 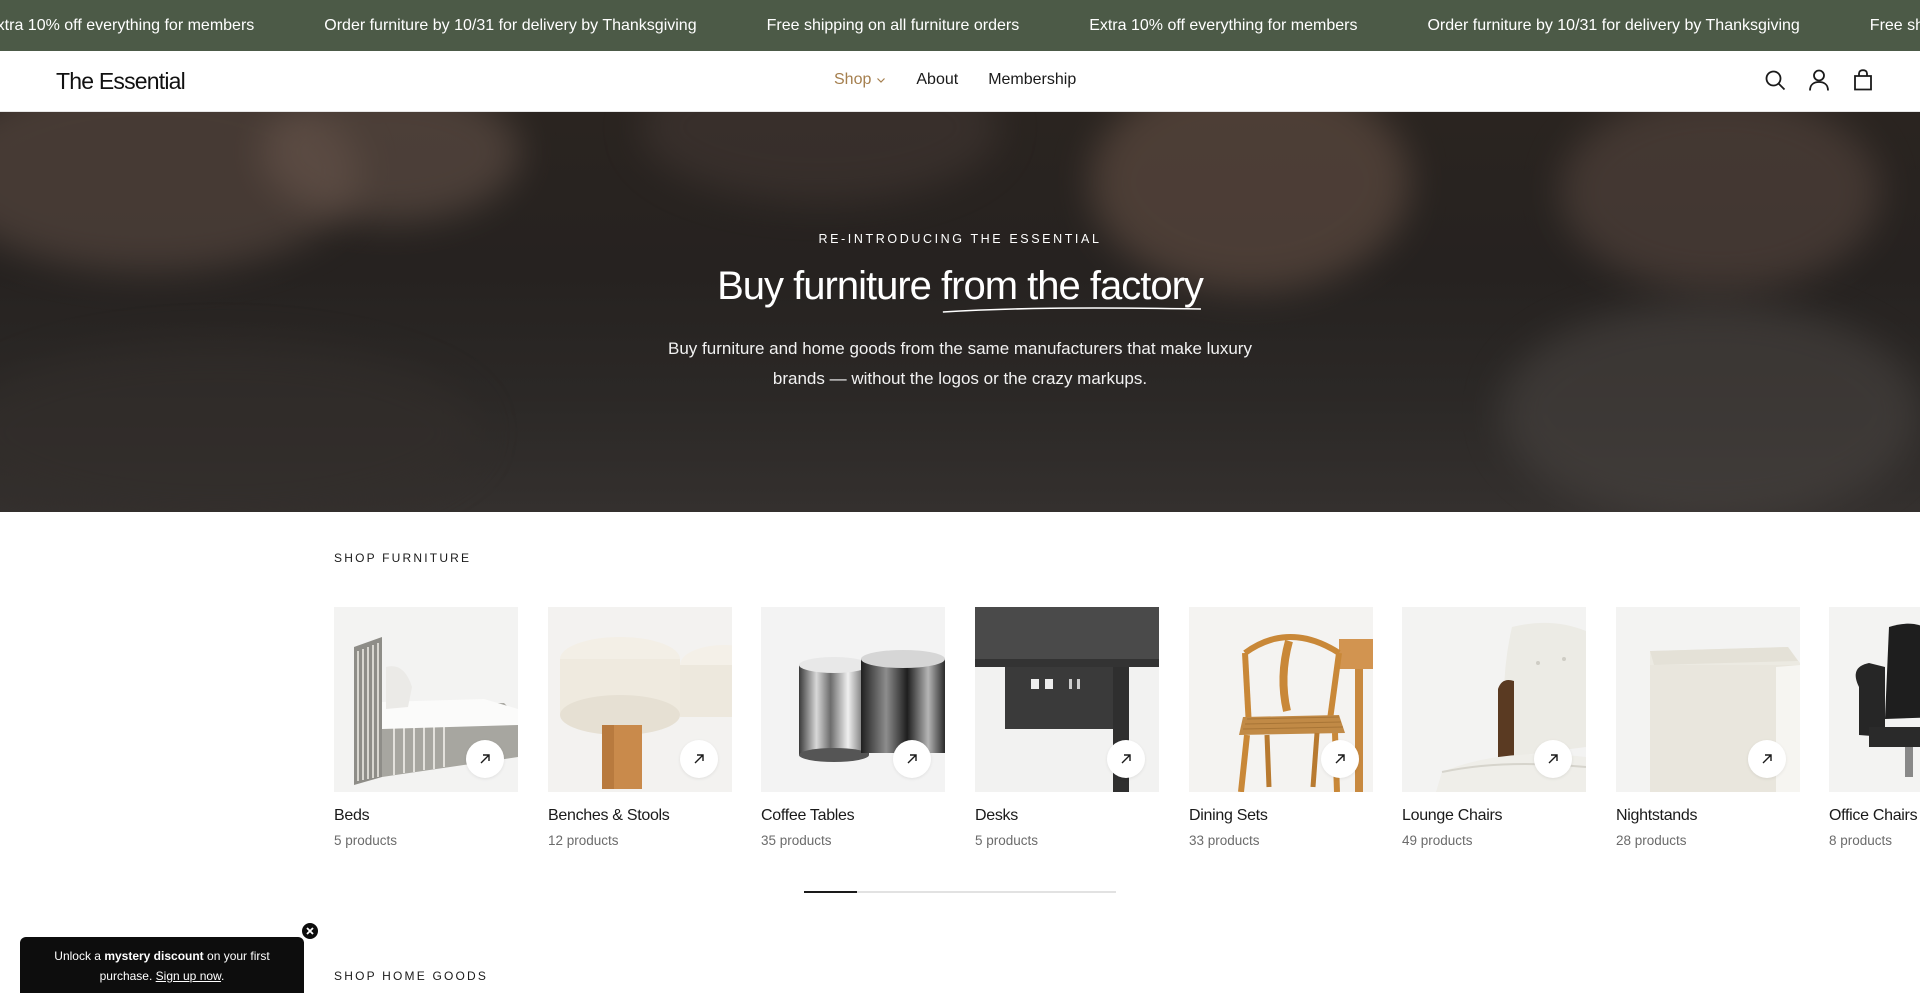 I want to click on close-icon, so click(x=310, y=931).